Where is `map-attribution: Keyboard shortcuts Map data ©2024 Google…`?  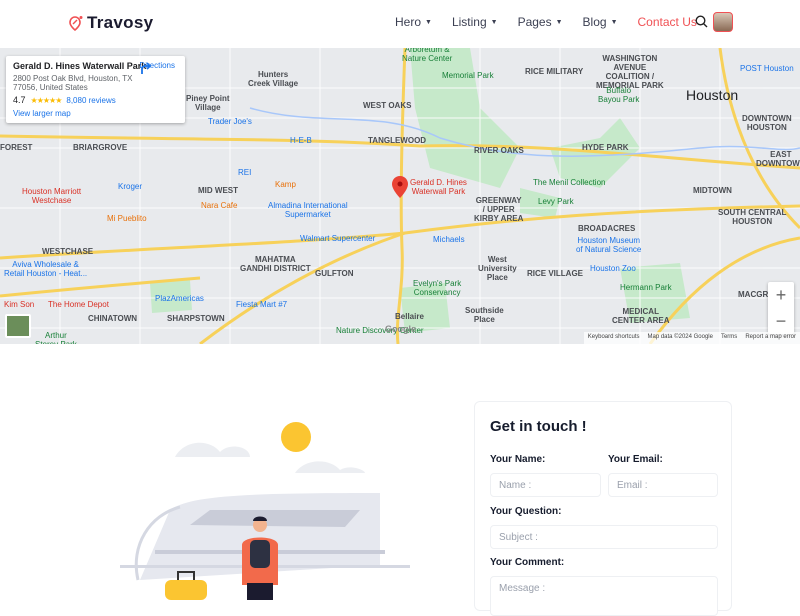 map-attribution: Keyboard shortcuts Map data ©2024 Google… is located at coordinates (691, 338).